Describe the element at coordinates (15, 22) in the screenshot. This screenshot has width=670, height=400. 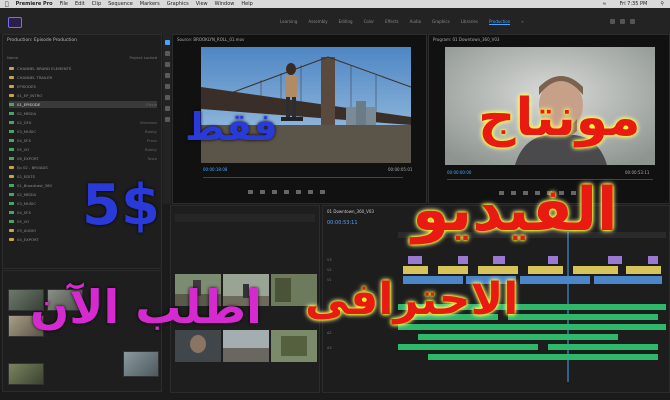
I see `premiere-logo-icon` at that location.